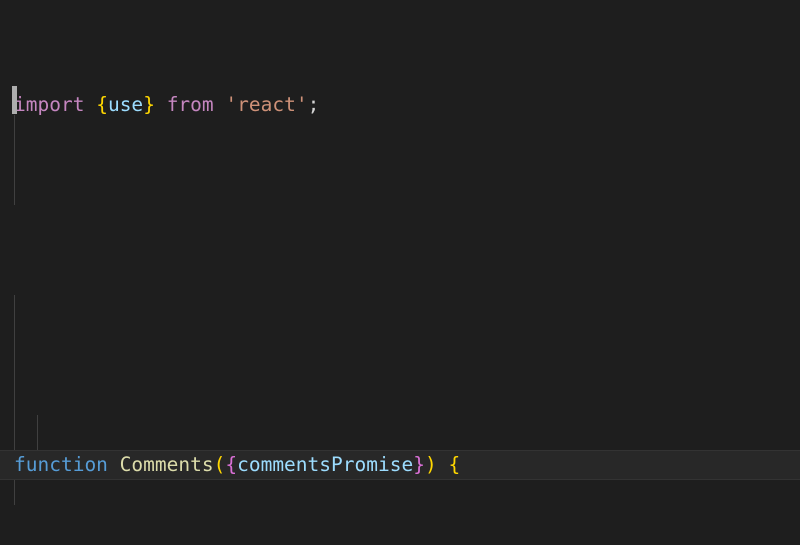 This screenshot has height=545, width=800. I want to click on token-paren-close: ), so click(430, 464).